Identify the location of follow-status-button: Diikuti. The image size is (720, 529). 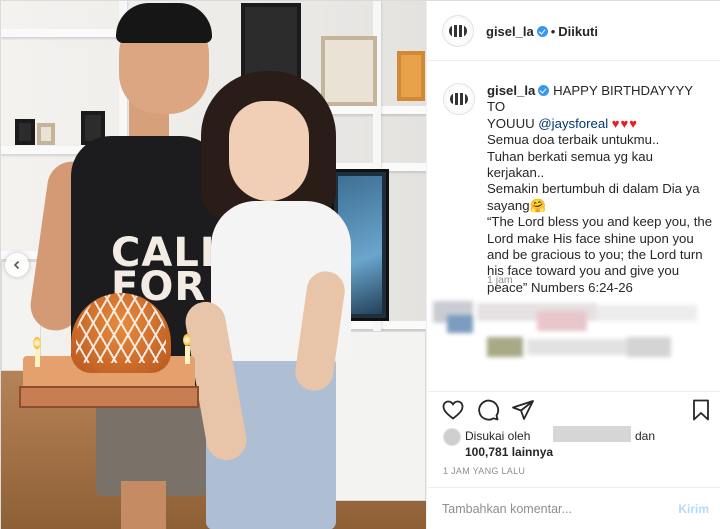
(578, 31).